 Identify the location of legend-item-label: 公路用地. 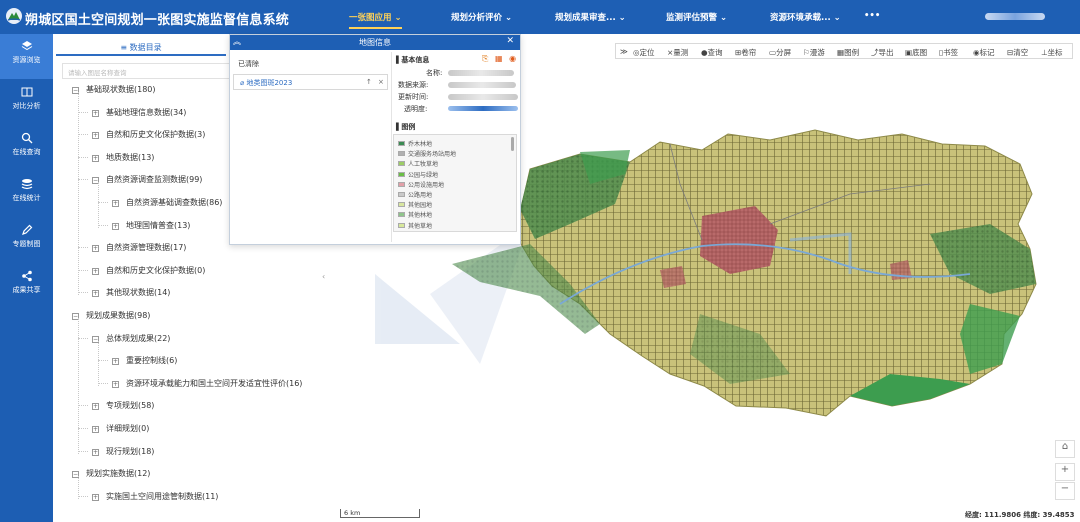
(420, 195).